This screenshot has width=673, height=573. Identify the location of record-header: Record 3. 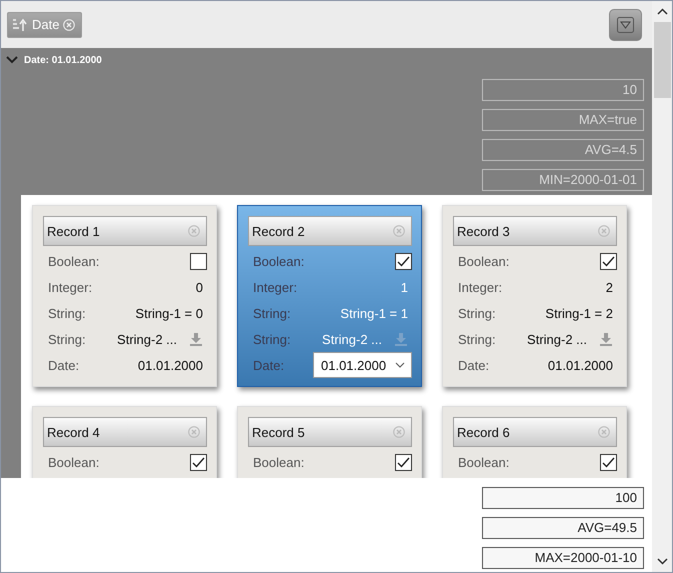
(535, 231).